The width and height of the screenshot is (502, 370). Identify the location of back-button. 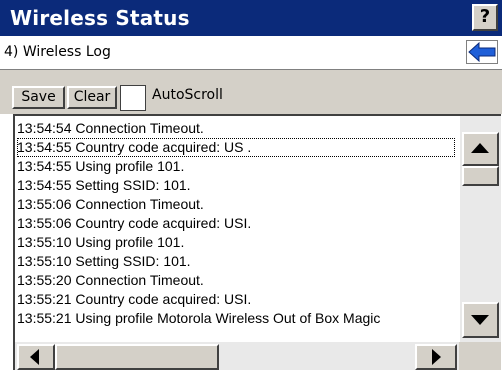
(482, 52).